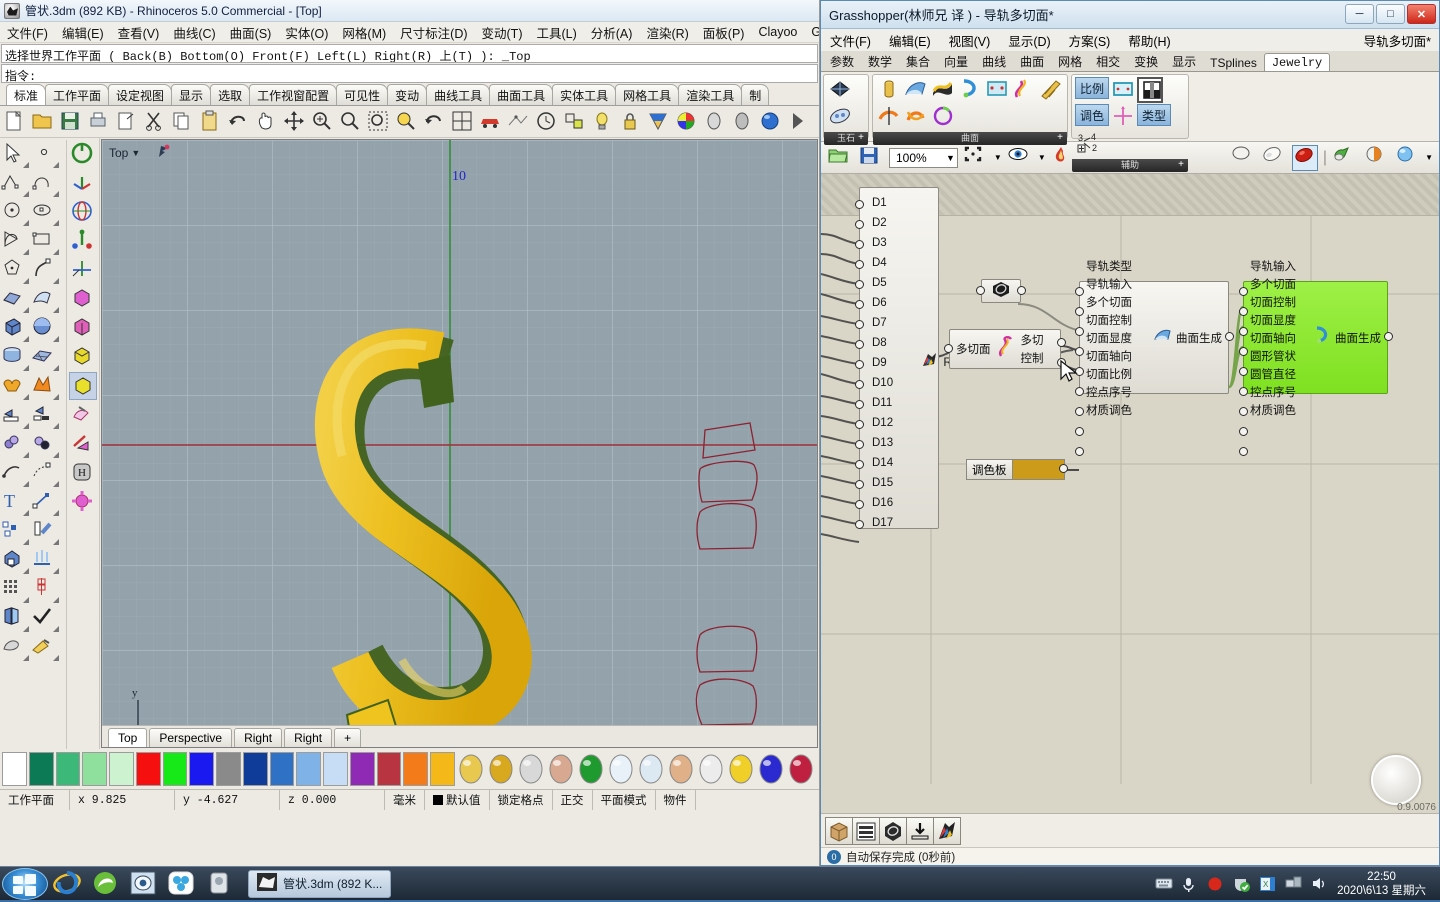  What do you see at coordinates (1388, 336) in the screenshot?
I see `pipe-node-out-port` at bounding box center [1388, 336].